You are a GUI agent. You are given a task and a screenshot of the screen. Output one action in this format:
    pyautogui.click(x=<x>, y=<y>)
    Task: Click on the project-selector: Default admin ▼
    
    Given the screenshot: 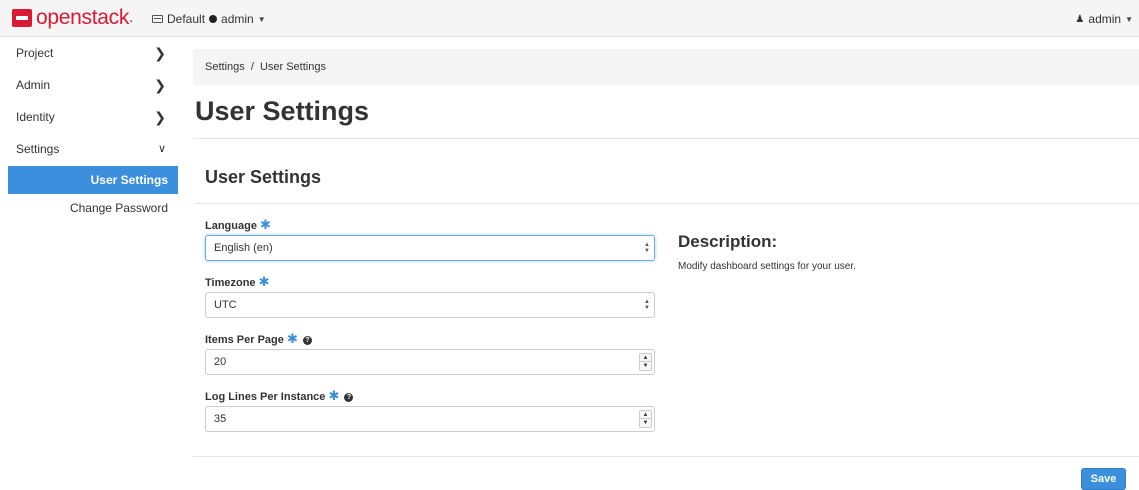 What is the action you would take?
    pyautogui.click(x=209, y=19)
    